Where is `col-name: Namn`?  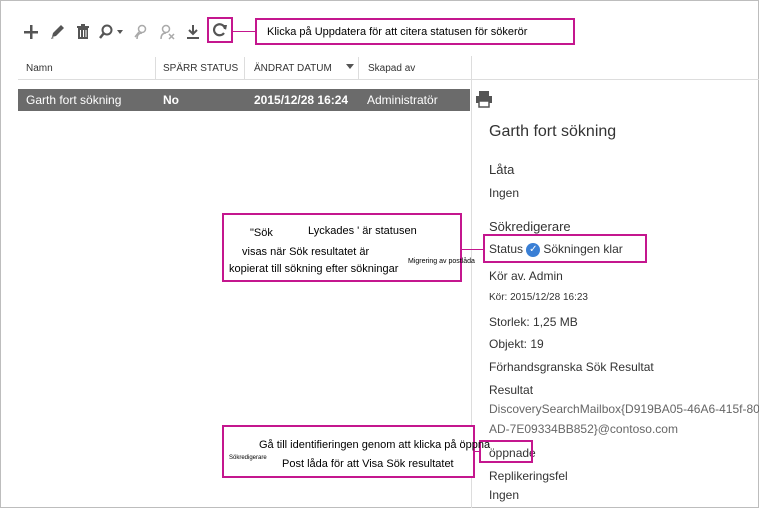 col-name: Namn is located at coordinates (39, 68).